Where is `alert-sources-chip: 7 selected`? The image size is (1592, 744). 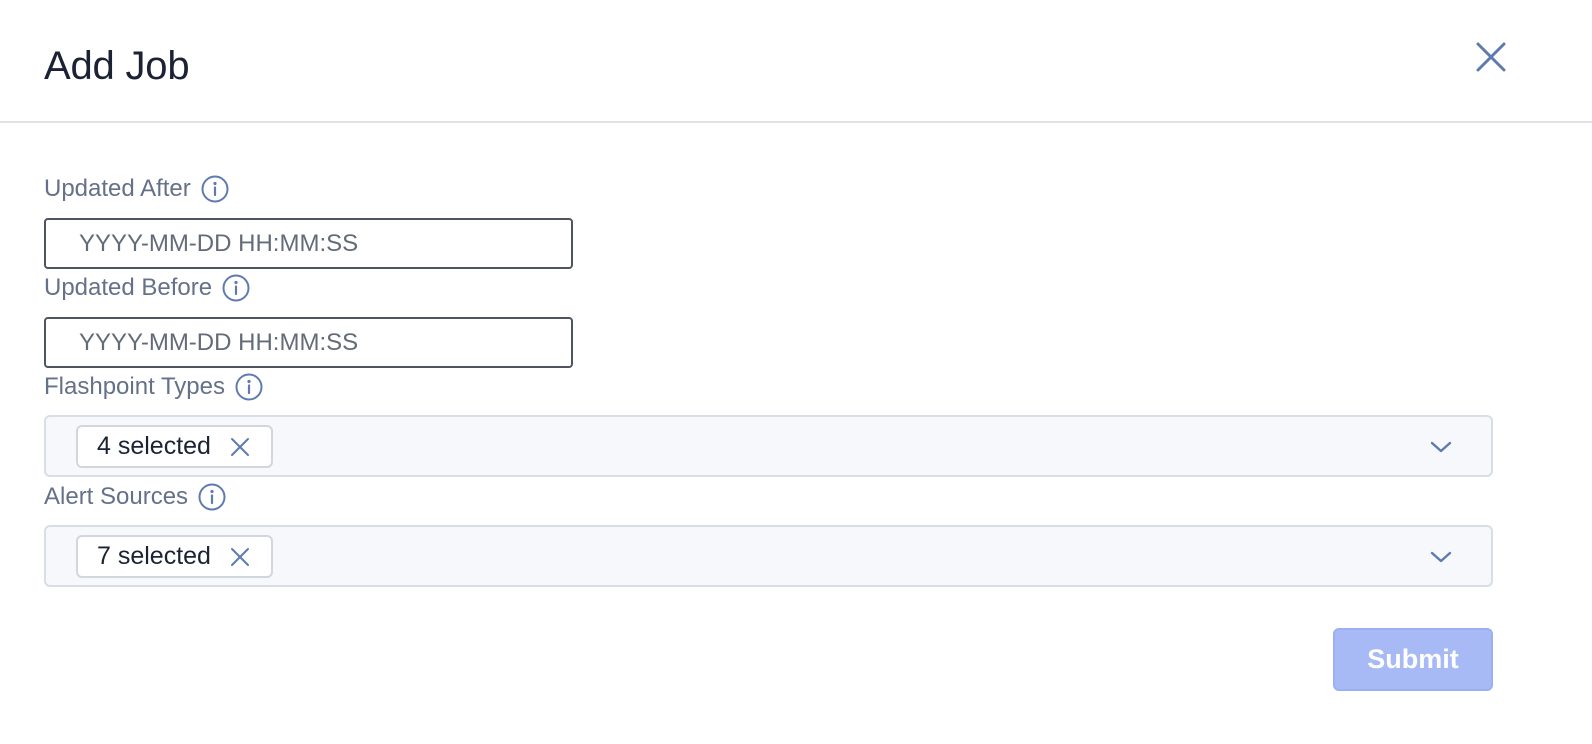
alert-sources-chip: 7 selected is located at coordinates (174, 556).